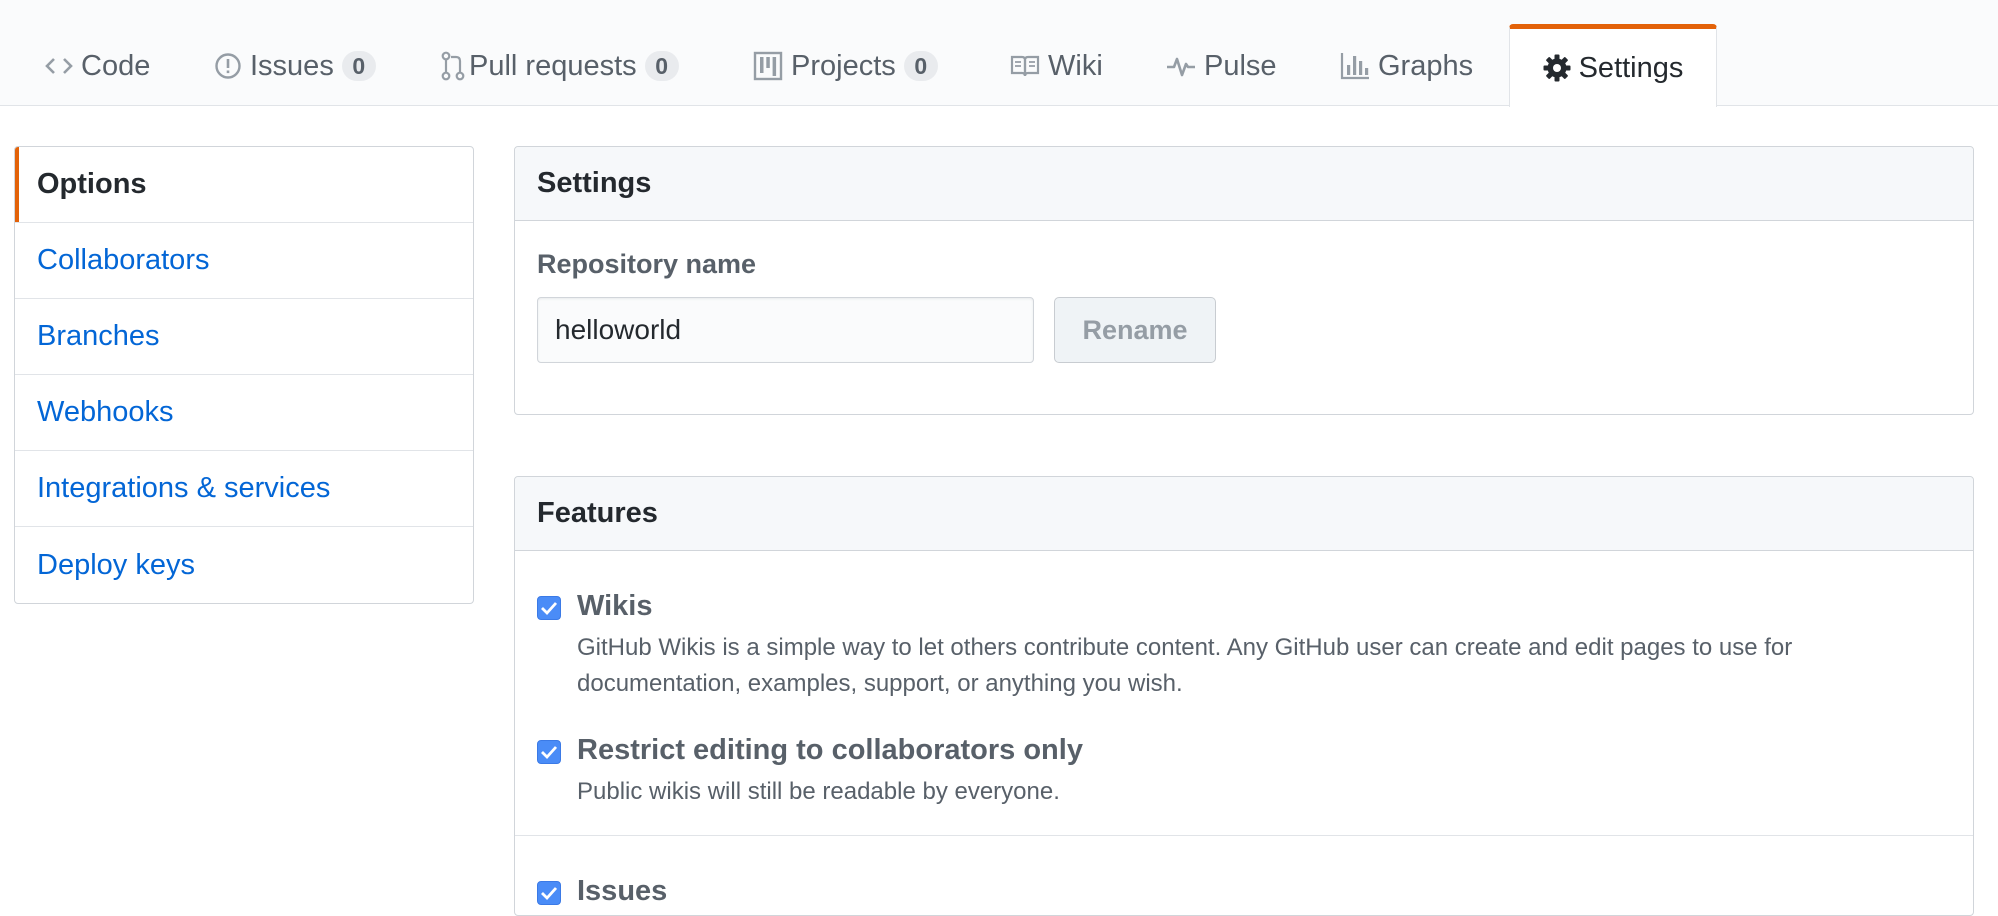 The image size is (1998, 916). I want to click on tab-pulse: Pulse, so click(1221, 66).